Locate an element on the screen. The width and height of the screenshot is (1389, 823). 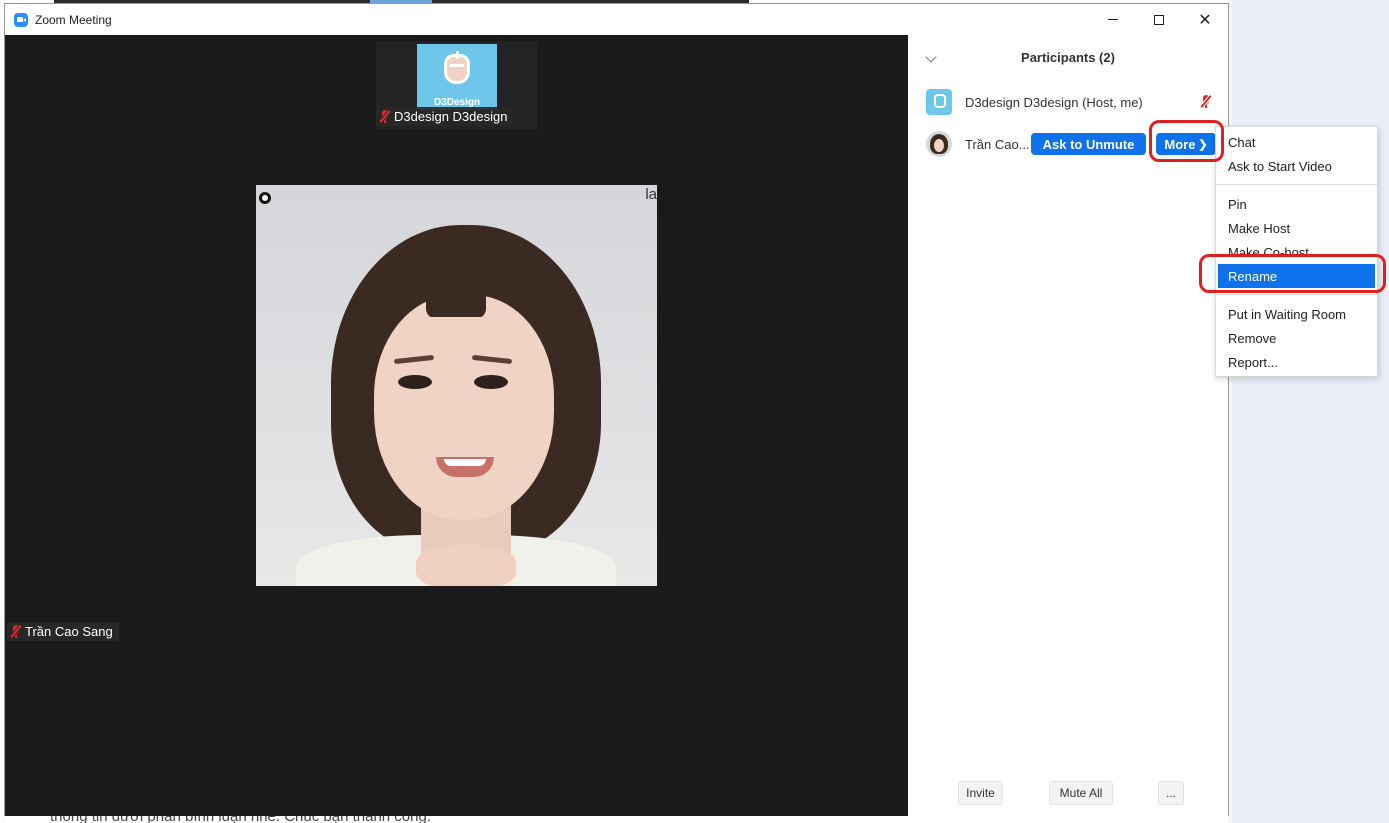
participants-title: Participants (2) is located at coordinates (1068, 57).